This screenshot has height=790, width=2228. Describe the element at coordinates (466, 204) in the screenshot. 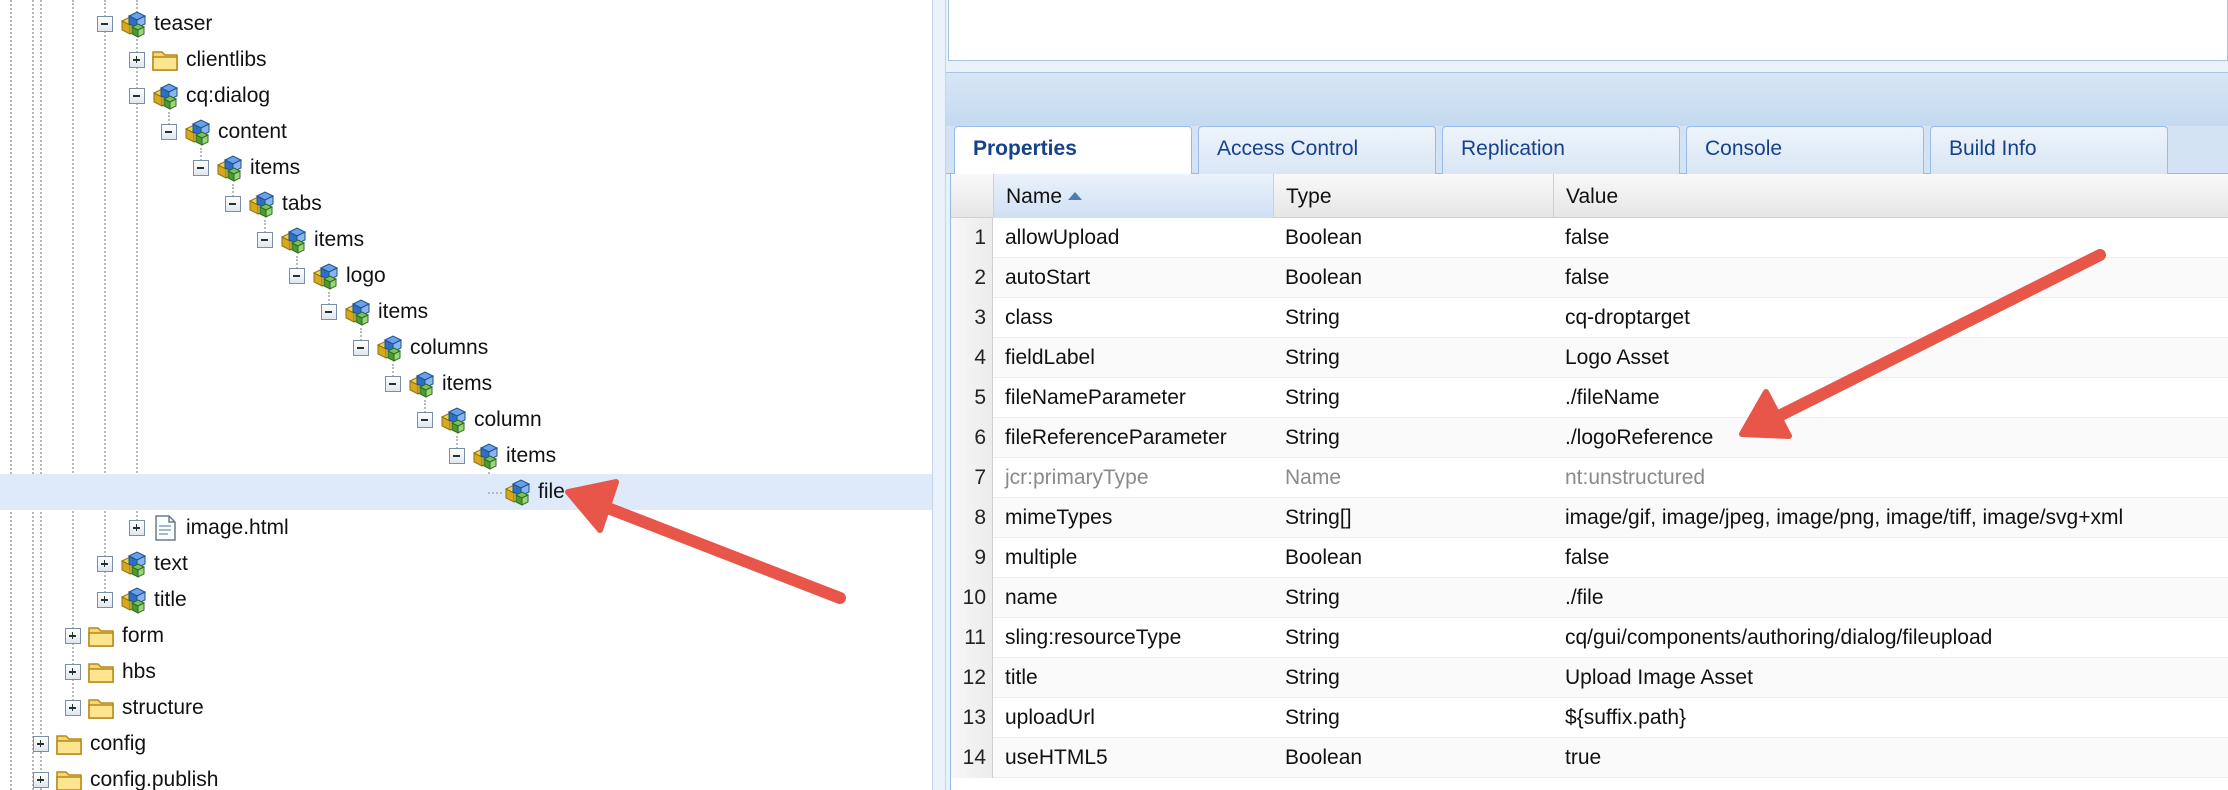

I see `tree-node-tabs: tabs` at that location.